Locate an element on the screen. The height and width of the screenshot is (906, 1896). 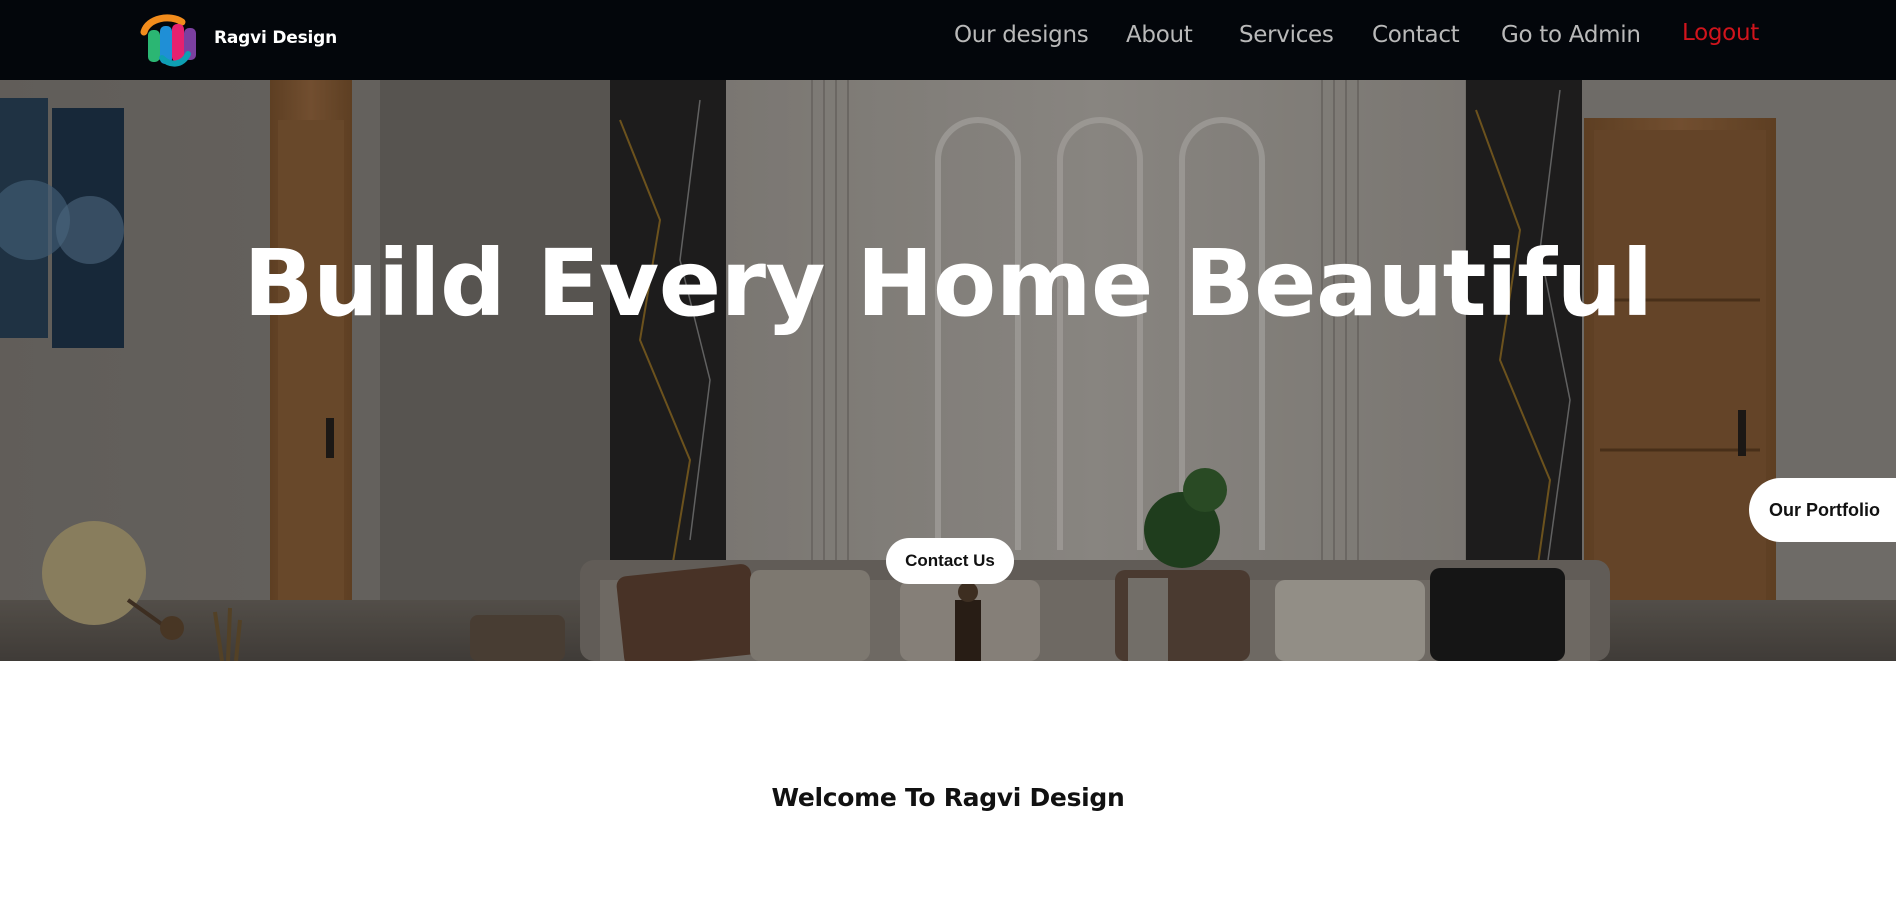
nav-logout: Logout is located at coordinates (1720, 33).